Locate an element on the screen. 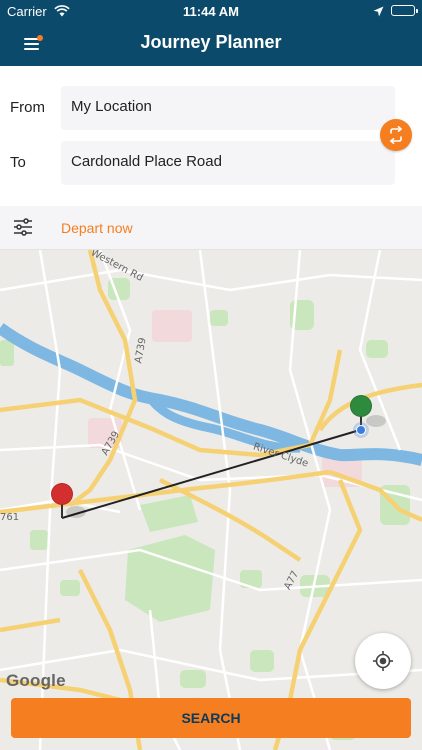  search-button: SEARCH is located at coordinates (211, 718).